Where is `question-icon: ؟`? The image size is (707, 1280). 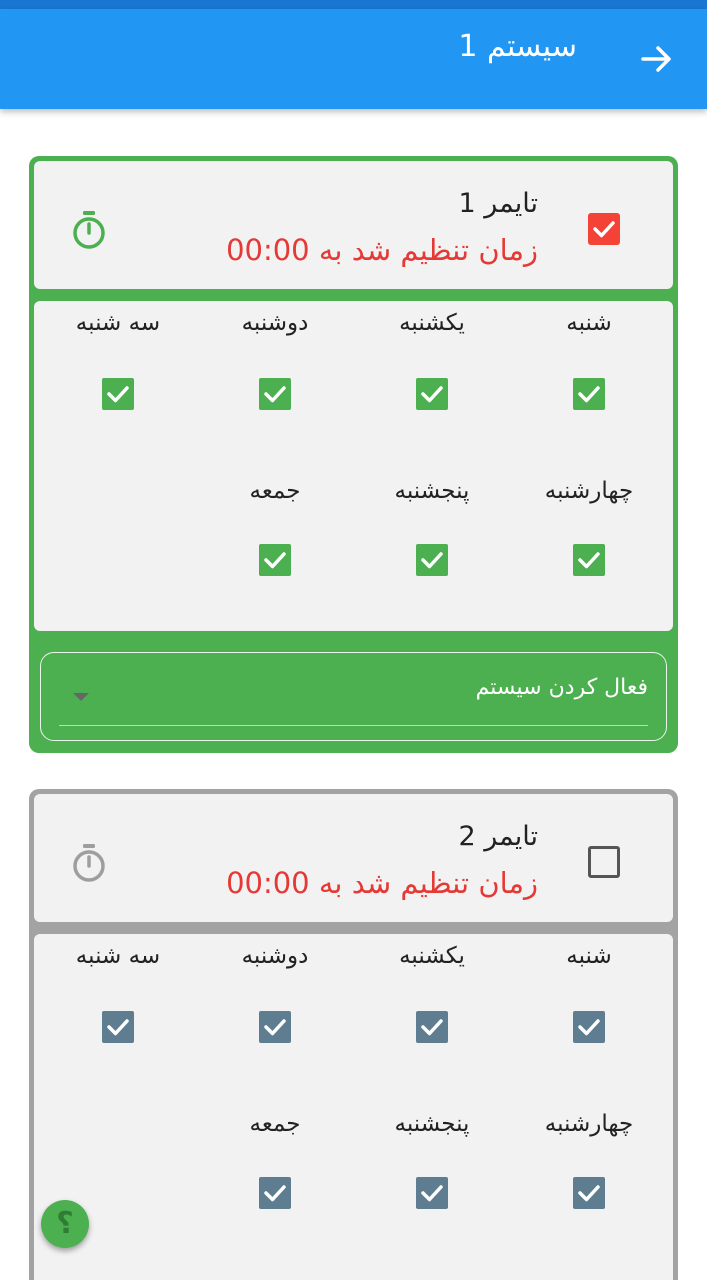
question-icon: ؟ is located at coordinates (65, 1223).